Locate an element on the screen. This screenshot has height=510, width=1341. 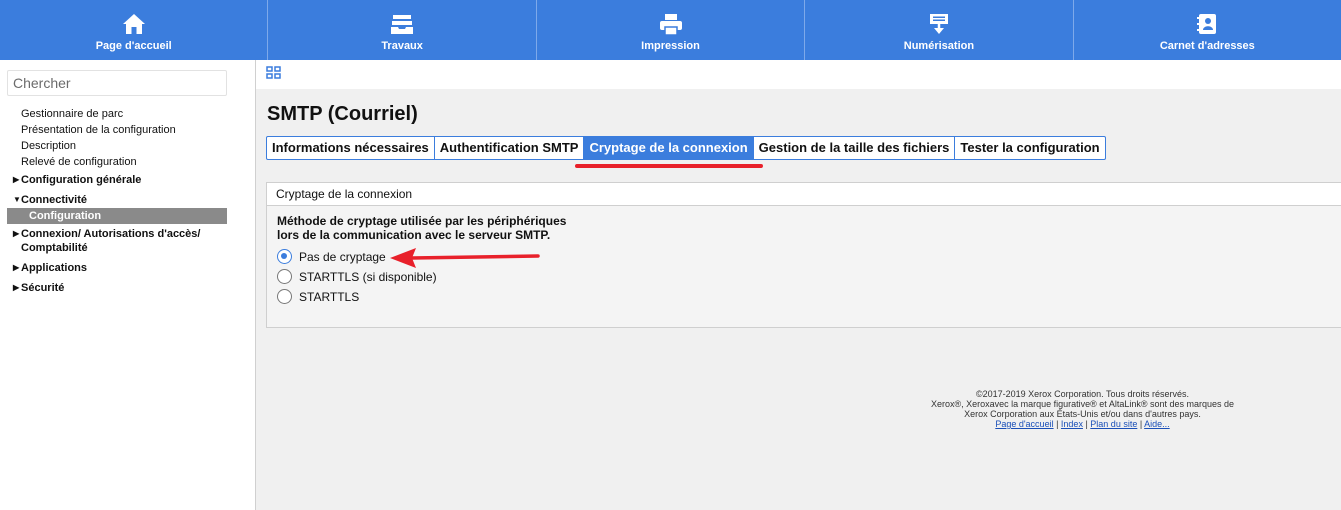
search-input is located at coordinates (117, 83).